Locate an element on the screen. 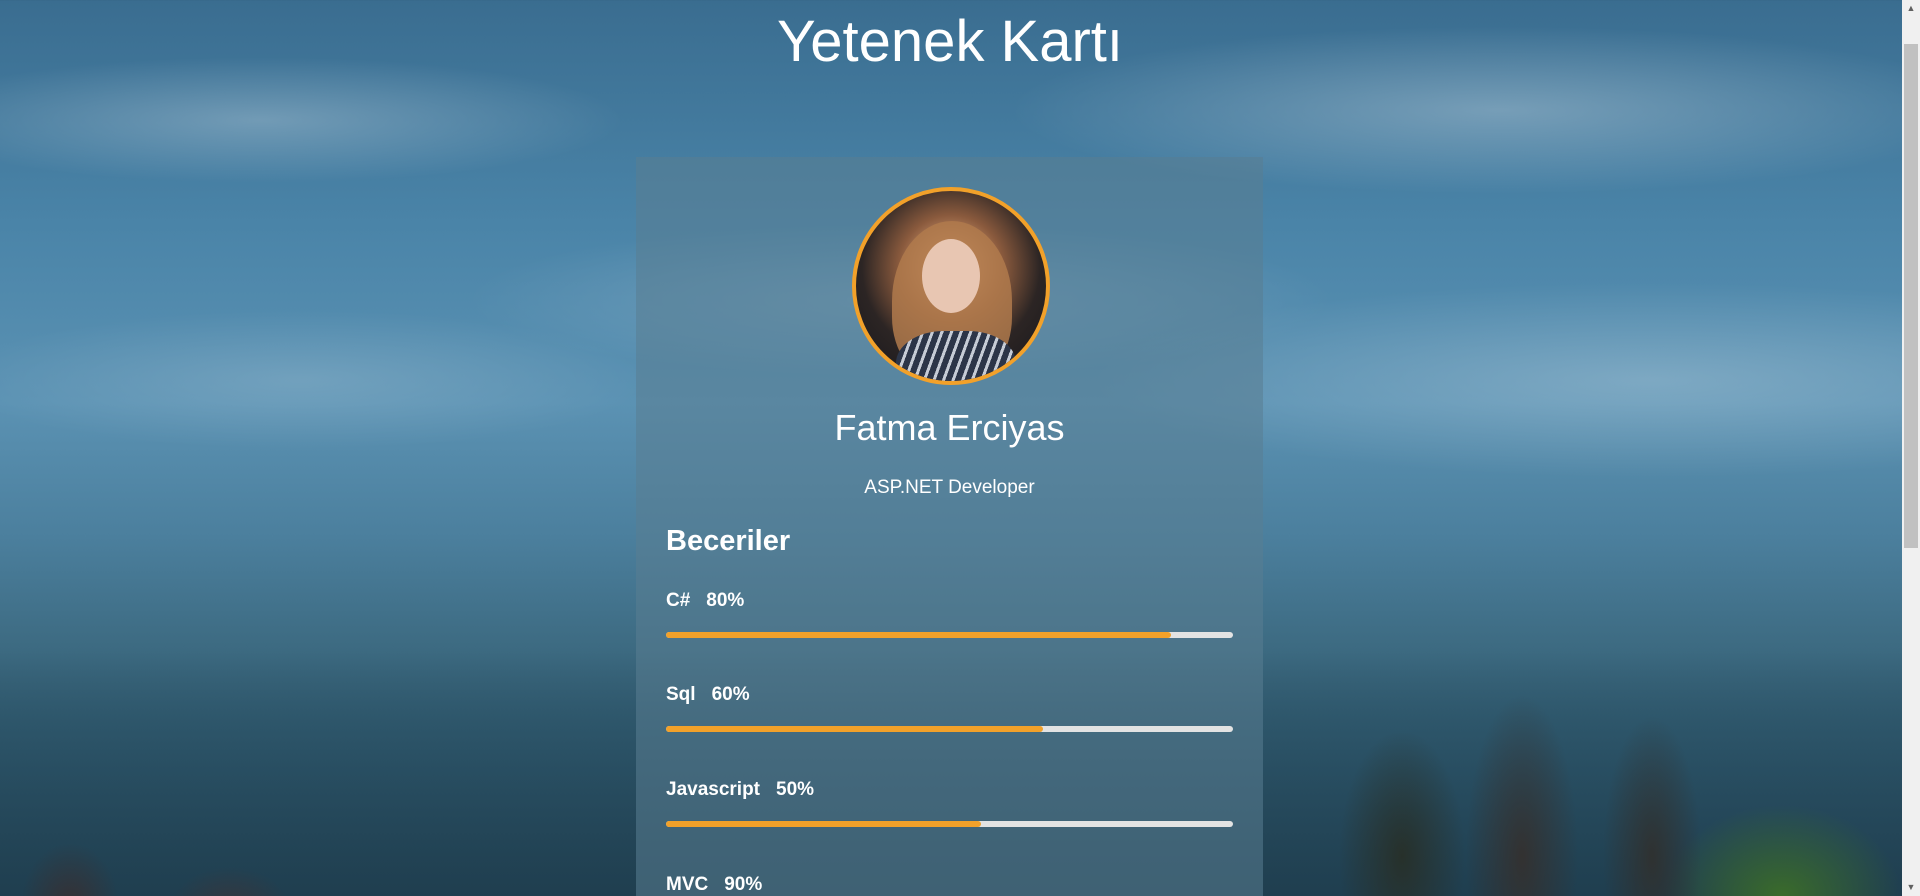 This screenshot has height=896, width=1920. scrollbar-thumb is located at coordinates (1911, 296).